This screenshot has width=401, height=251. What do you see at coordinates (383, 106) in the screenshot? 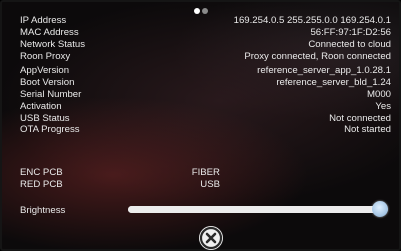
I see `activation-value: Yes` at bounding box center [383, 106].